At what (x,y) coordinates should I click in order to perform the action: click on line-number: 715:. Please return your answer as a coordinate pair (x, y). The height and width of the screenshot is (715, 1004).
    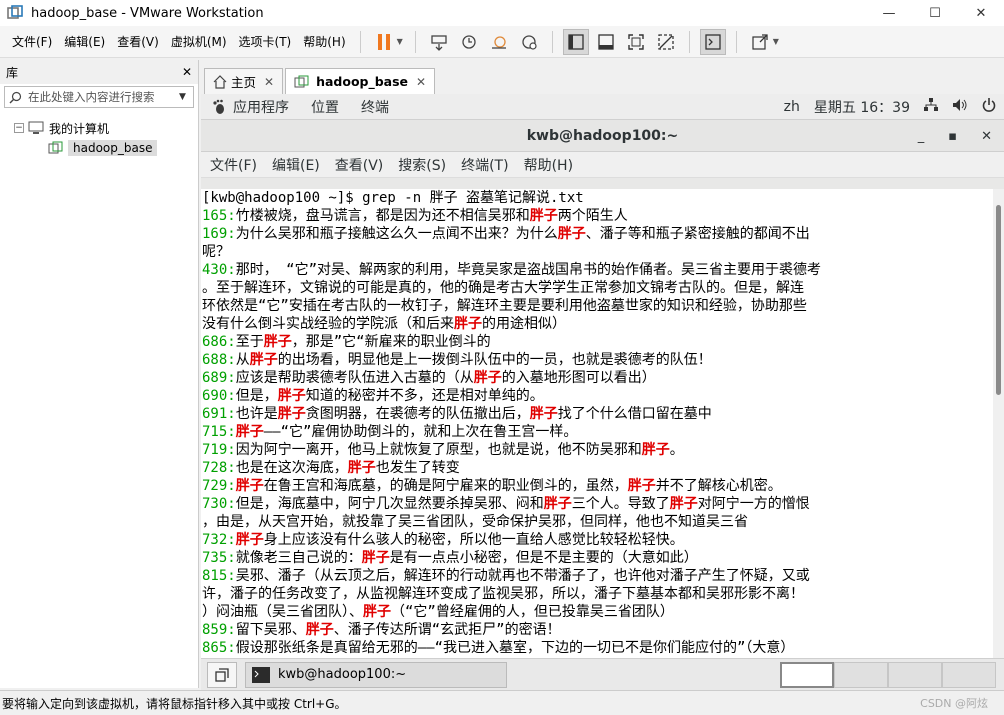
    Looking at the image, I should click on (219, 432).